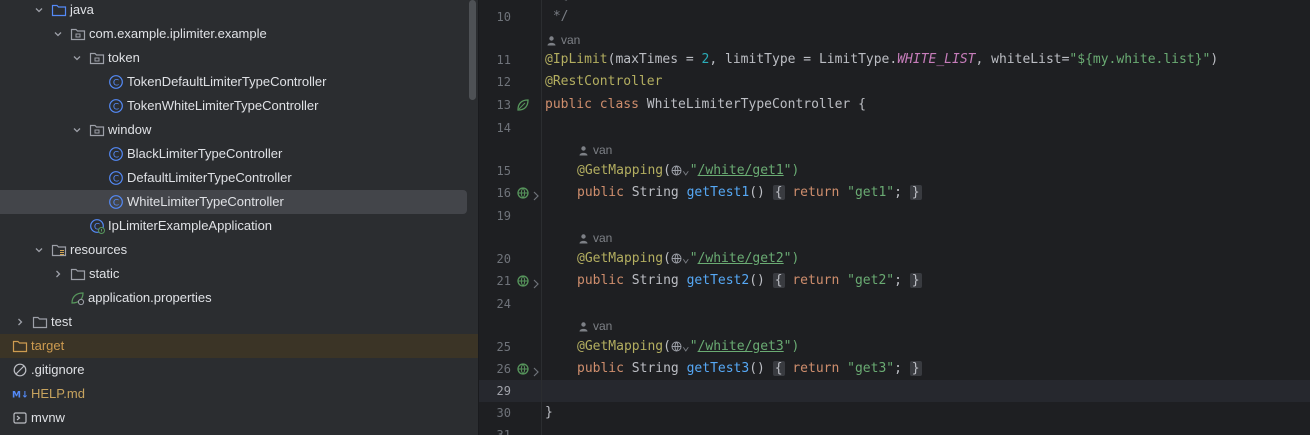 This screenshot has width=1310, height=435. I want to click on tree-item-application-class: C IpLimiterExampleApplication, so click(239, 226).